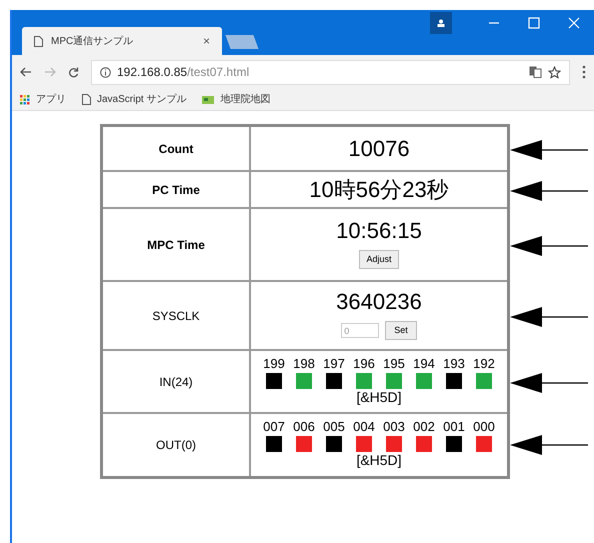 The width and height of the screenshot is (594, 543). I want to click on browser-tab: MPC通信サンプル ×, so click(122, 41).